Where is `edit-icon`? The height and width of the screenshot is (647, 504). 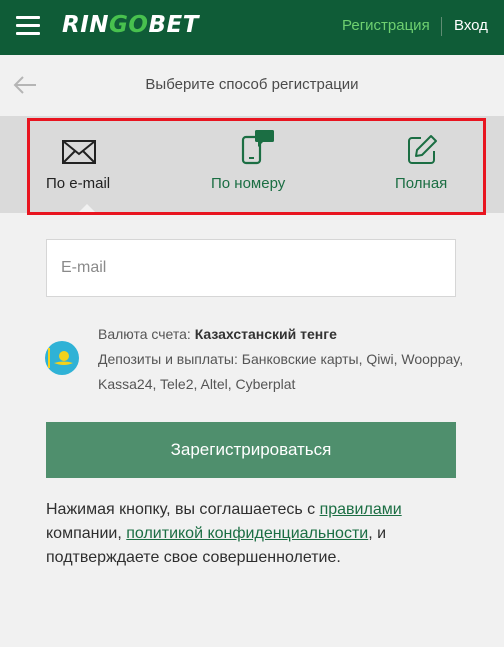 edit-icon is located at coordinates (422, 149).